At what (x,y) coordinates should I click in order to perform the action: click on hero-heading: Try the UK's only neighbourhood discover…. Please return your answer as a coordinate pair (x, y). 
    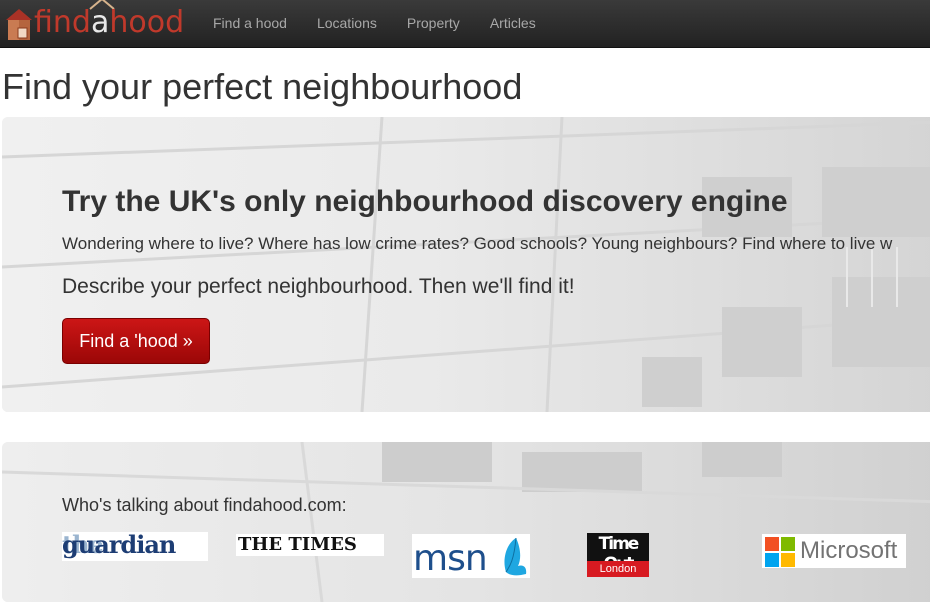
    Looking at the image, I should click on (425, 201).